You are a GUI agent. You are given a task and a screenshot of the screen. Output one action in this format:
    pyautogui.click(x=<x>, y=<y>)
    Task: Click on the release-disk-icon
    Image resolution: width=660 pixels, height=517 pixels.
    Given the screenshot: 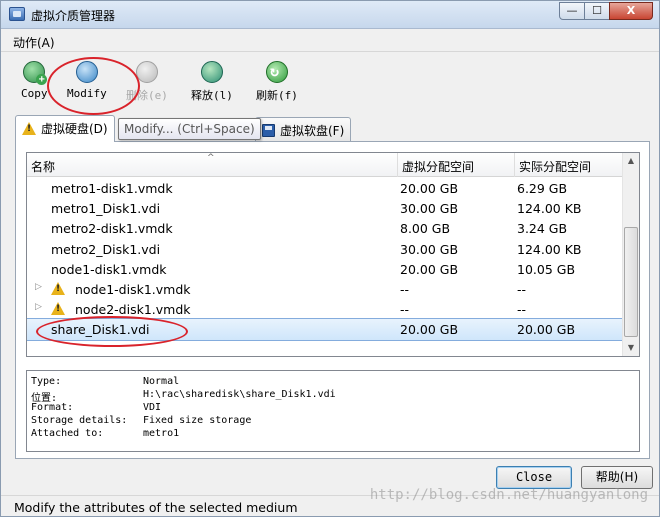 What is the action you would take?
    pyautogui.click(x=211, y=72)
    